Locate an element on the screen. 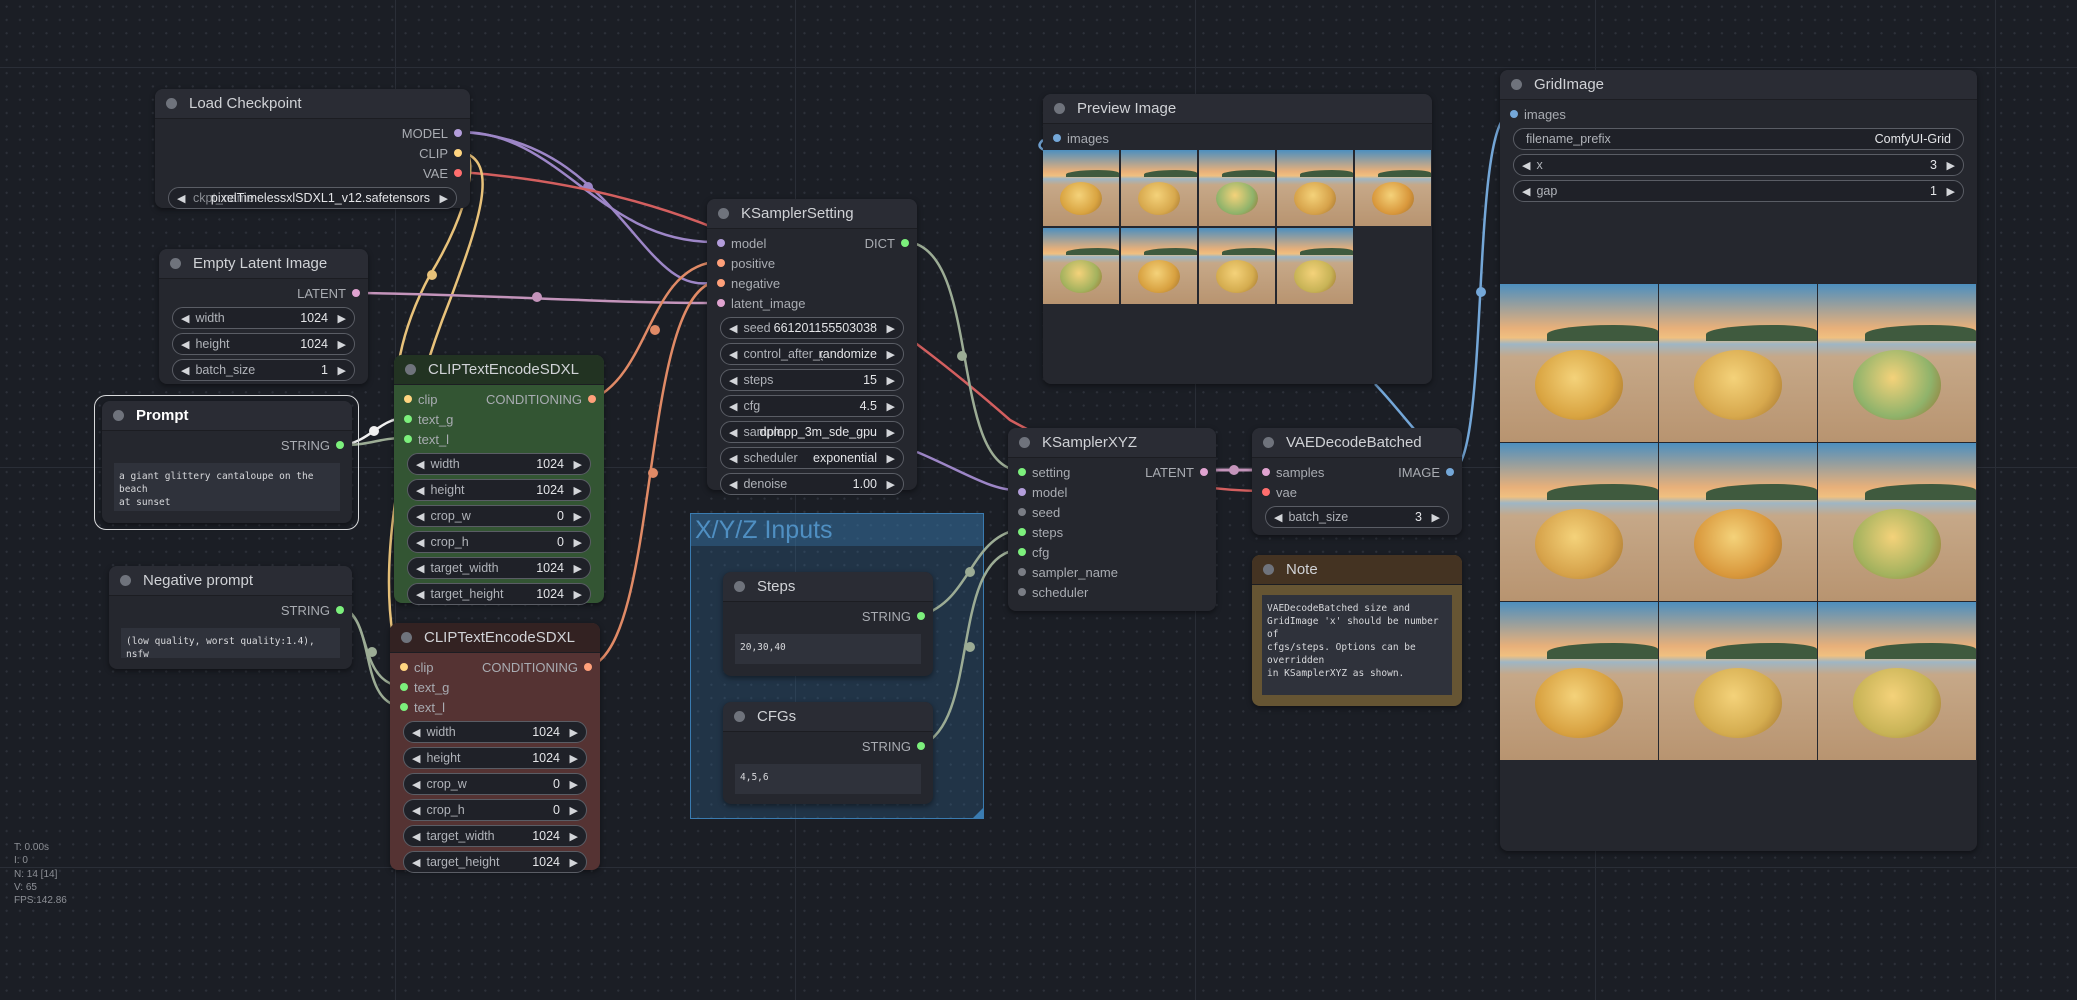  input-slot-negative is located at coordinates (721, 283).